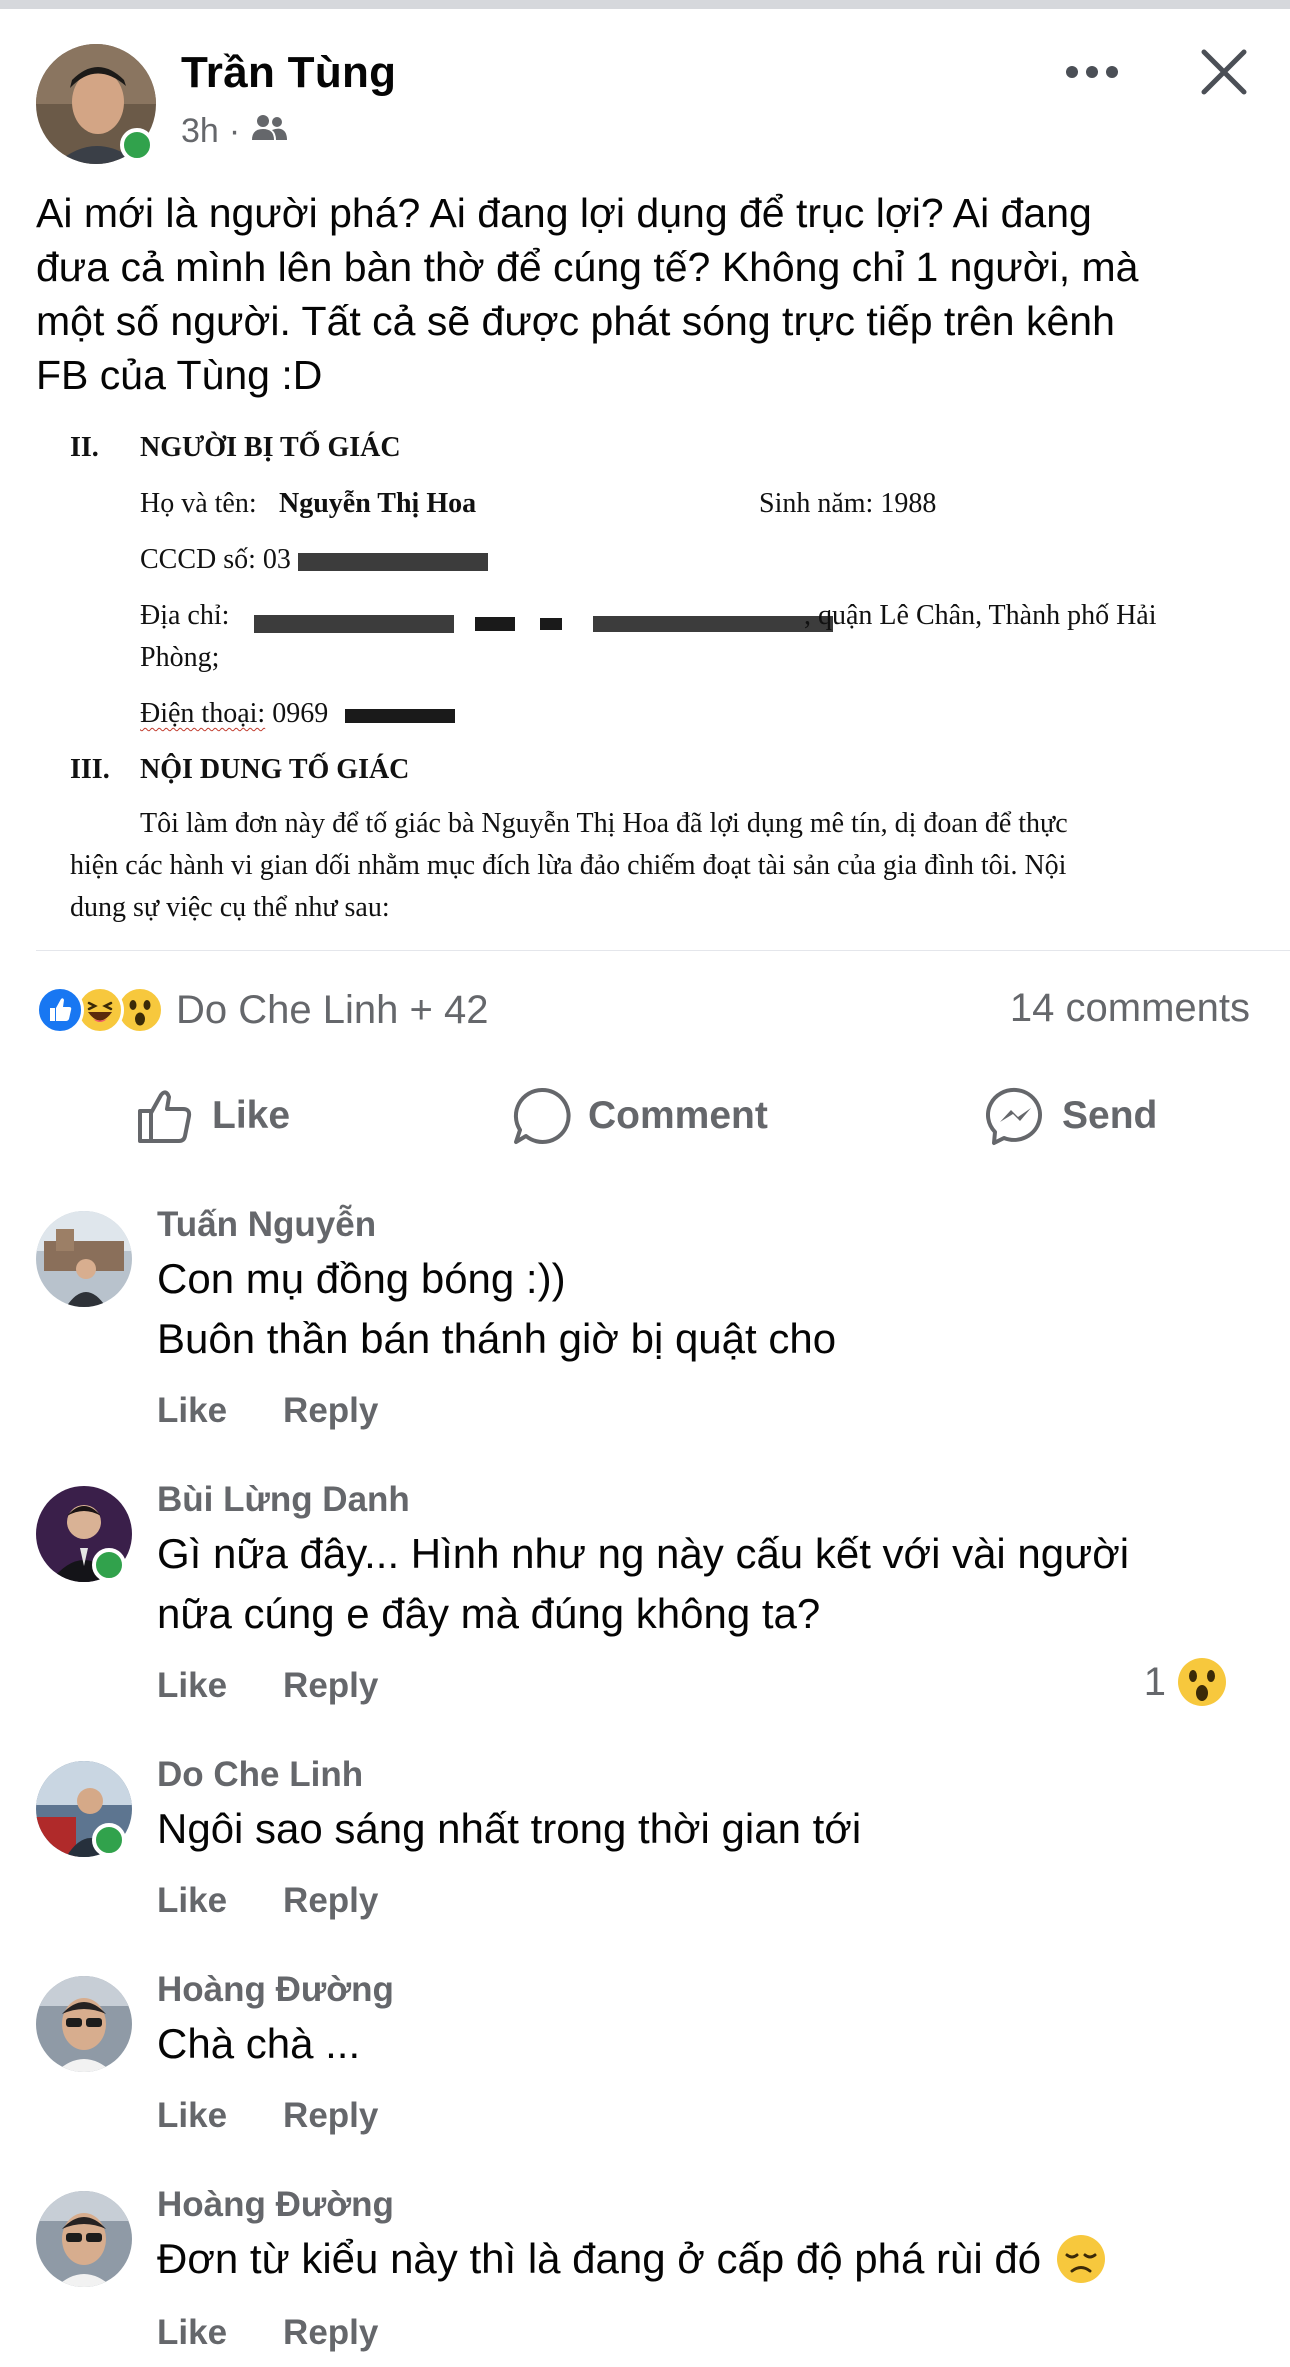 This screenshot has width=1290, height=2367. What do you see at coordinates (251, 1115) in the screenshot?
I see `like-label: Like` at bounding box center [251, 1115].